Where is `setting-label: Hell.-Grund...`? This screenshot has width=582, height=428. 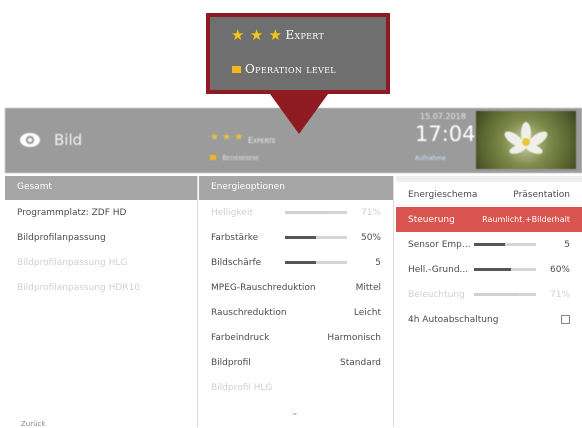 setting-label: Hell.-Grund... is located at coordinates (438, 269).